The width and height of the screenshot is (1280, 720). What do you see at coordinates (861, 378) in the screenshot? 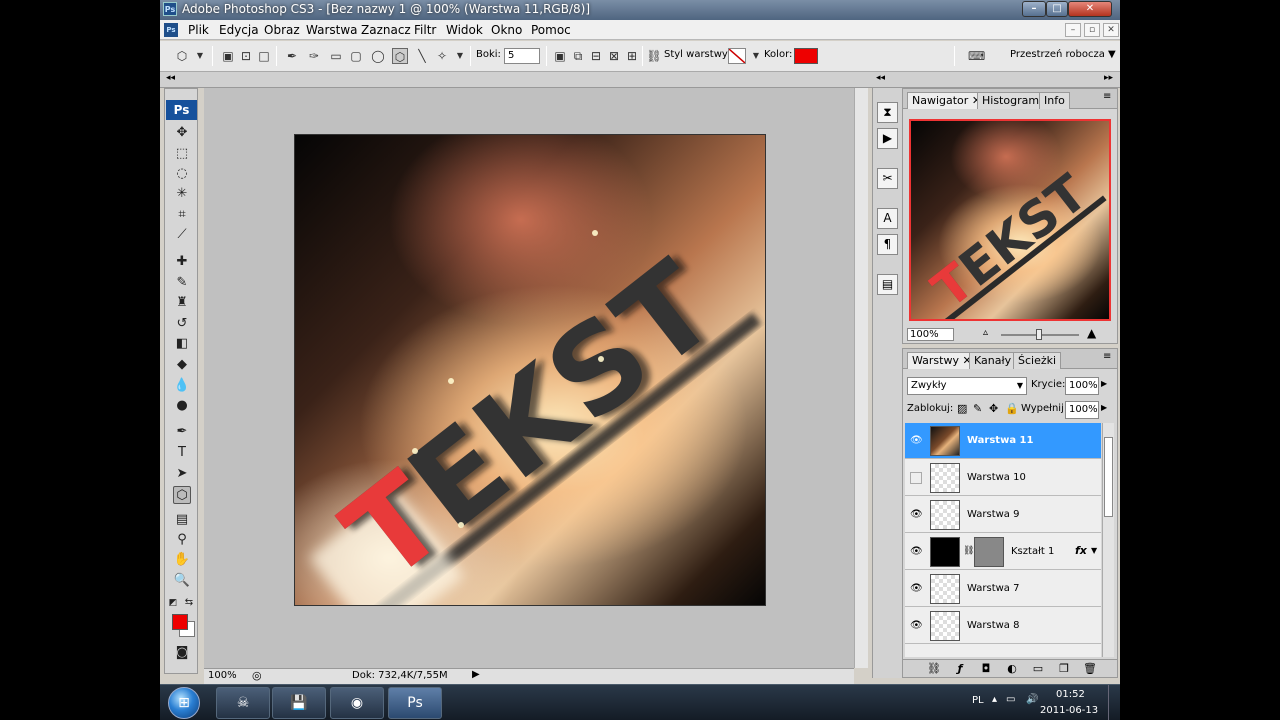
I see `canvas-scrollbar` at bounding box center [861, 378].